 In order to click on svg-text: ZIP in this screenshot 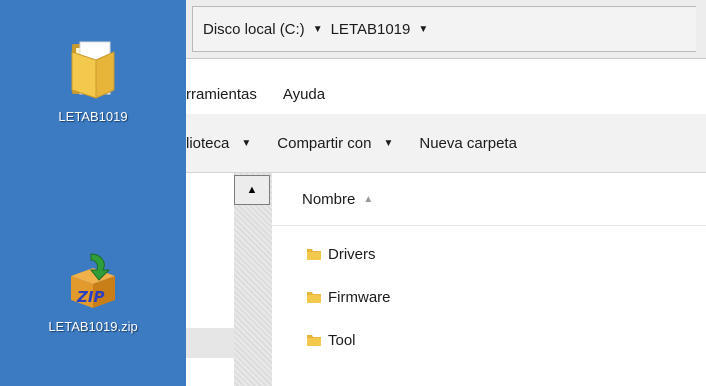, I will do `click(90, 297)`.